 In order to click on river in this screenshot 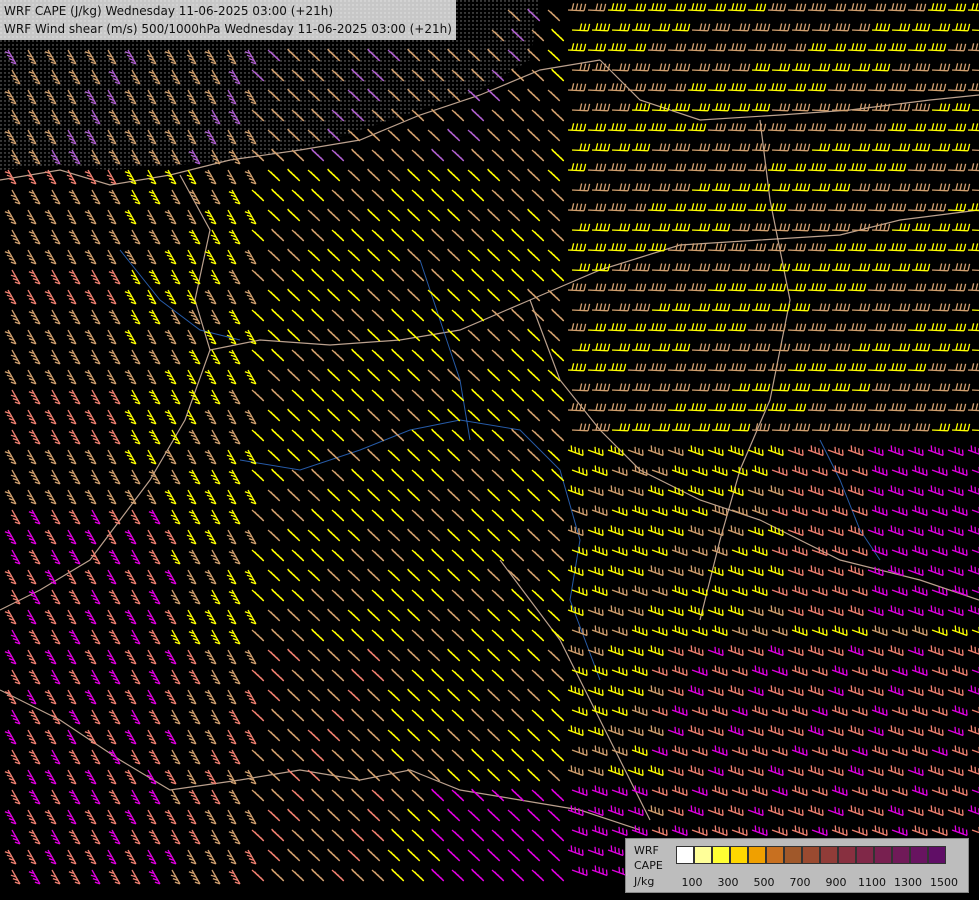, I will do `click(180, 295)`.